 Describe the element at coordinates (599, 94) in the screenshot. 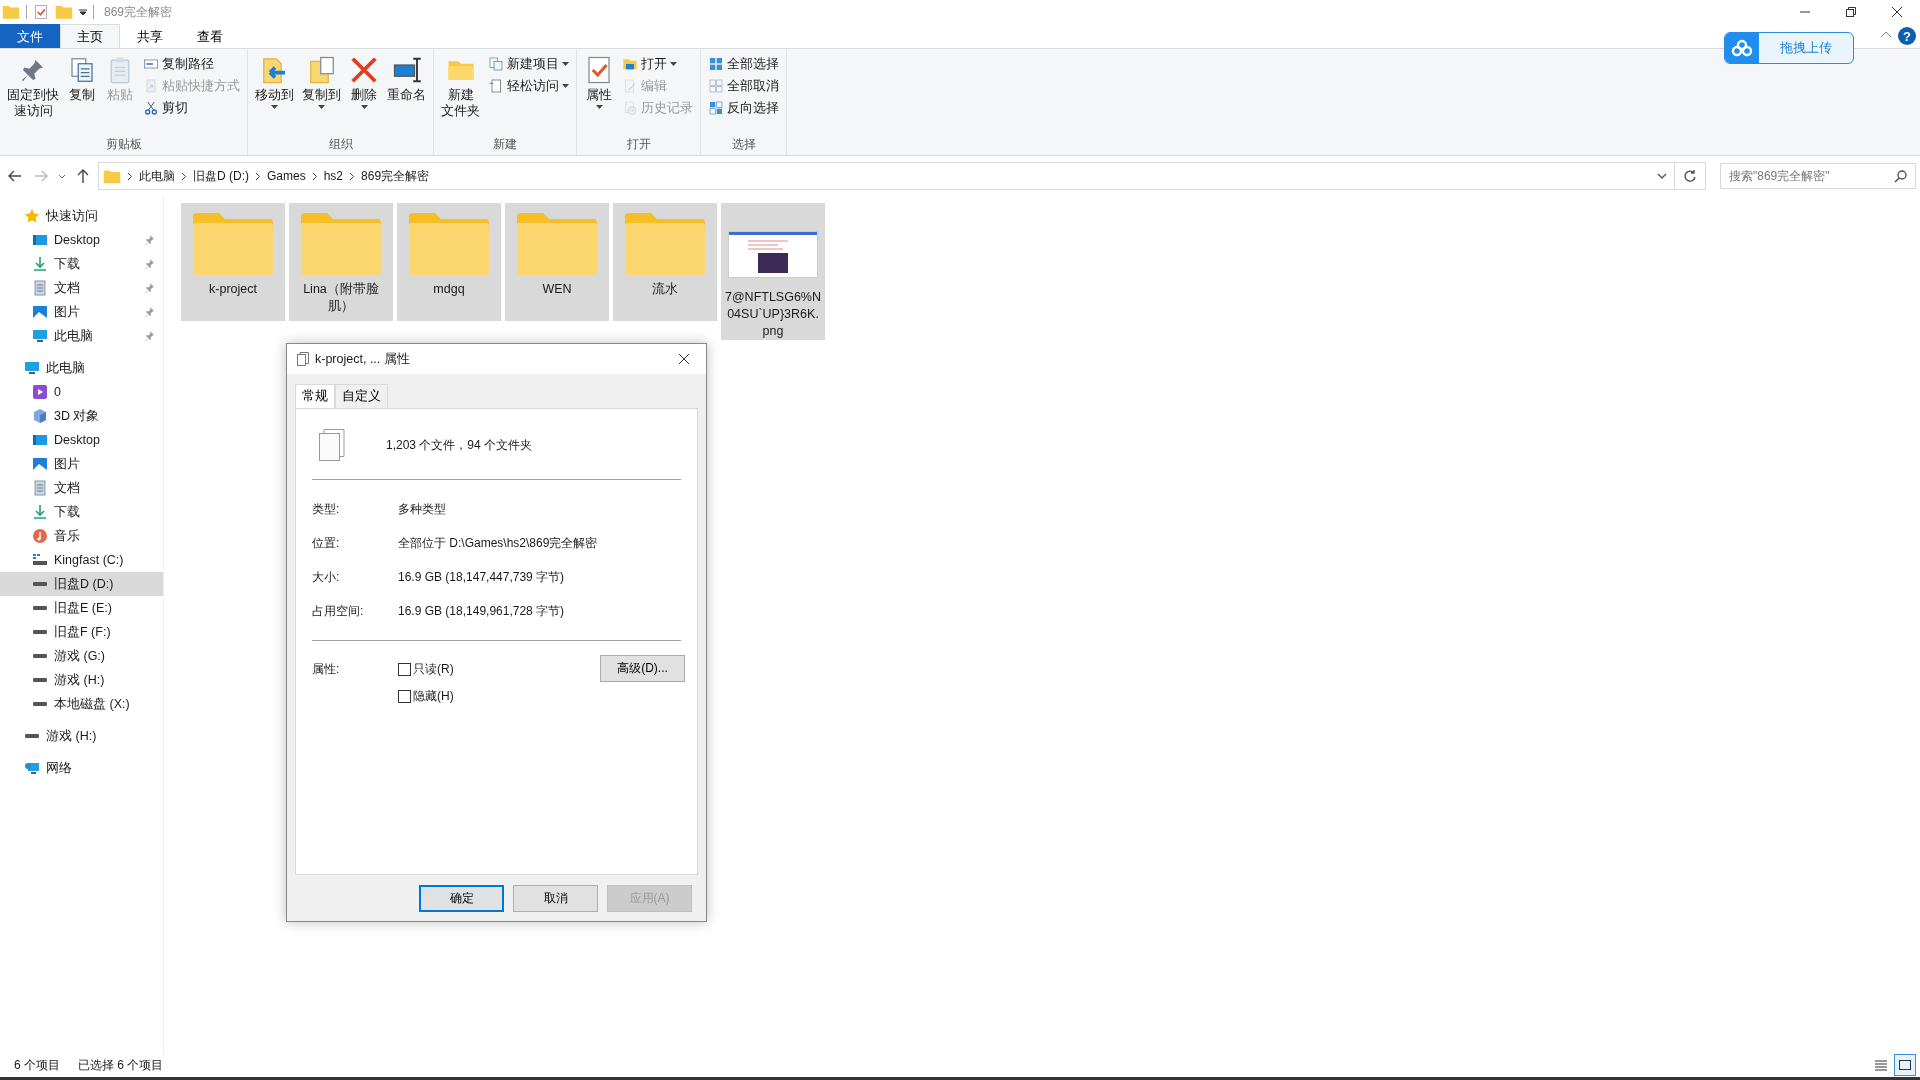

I see `ribbon-button: 属性` at that location.